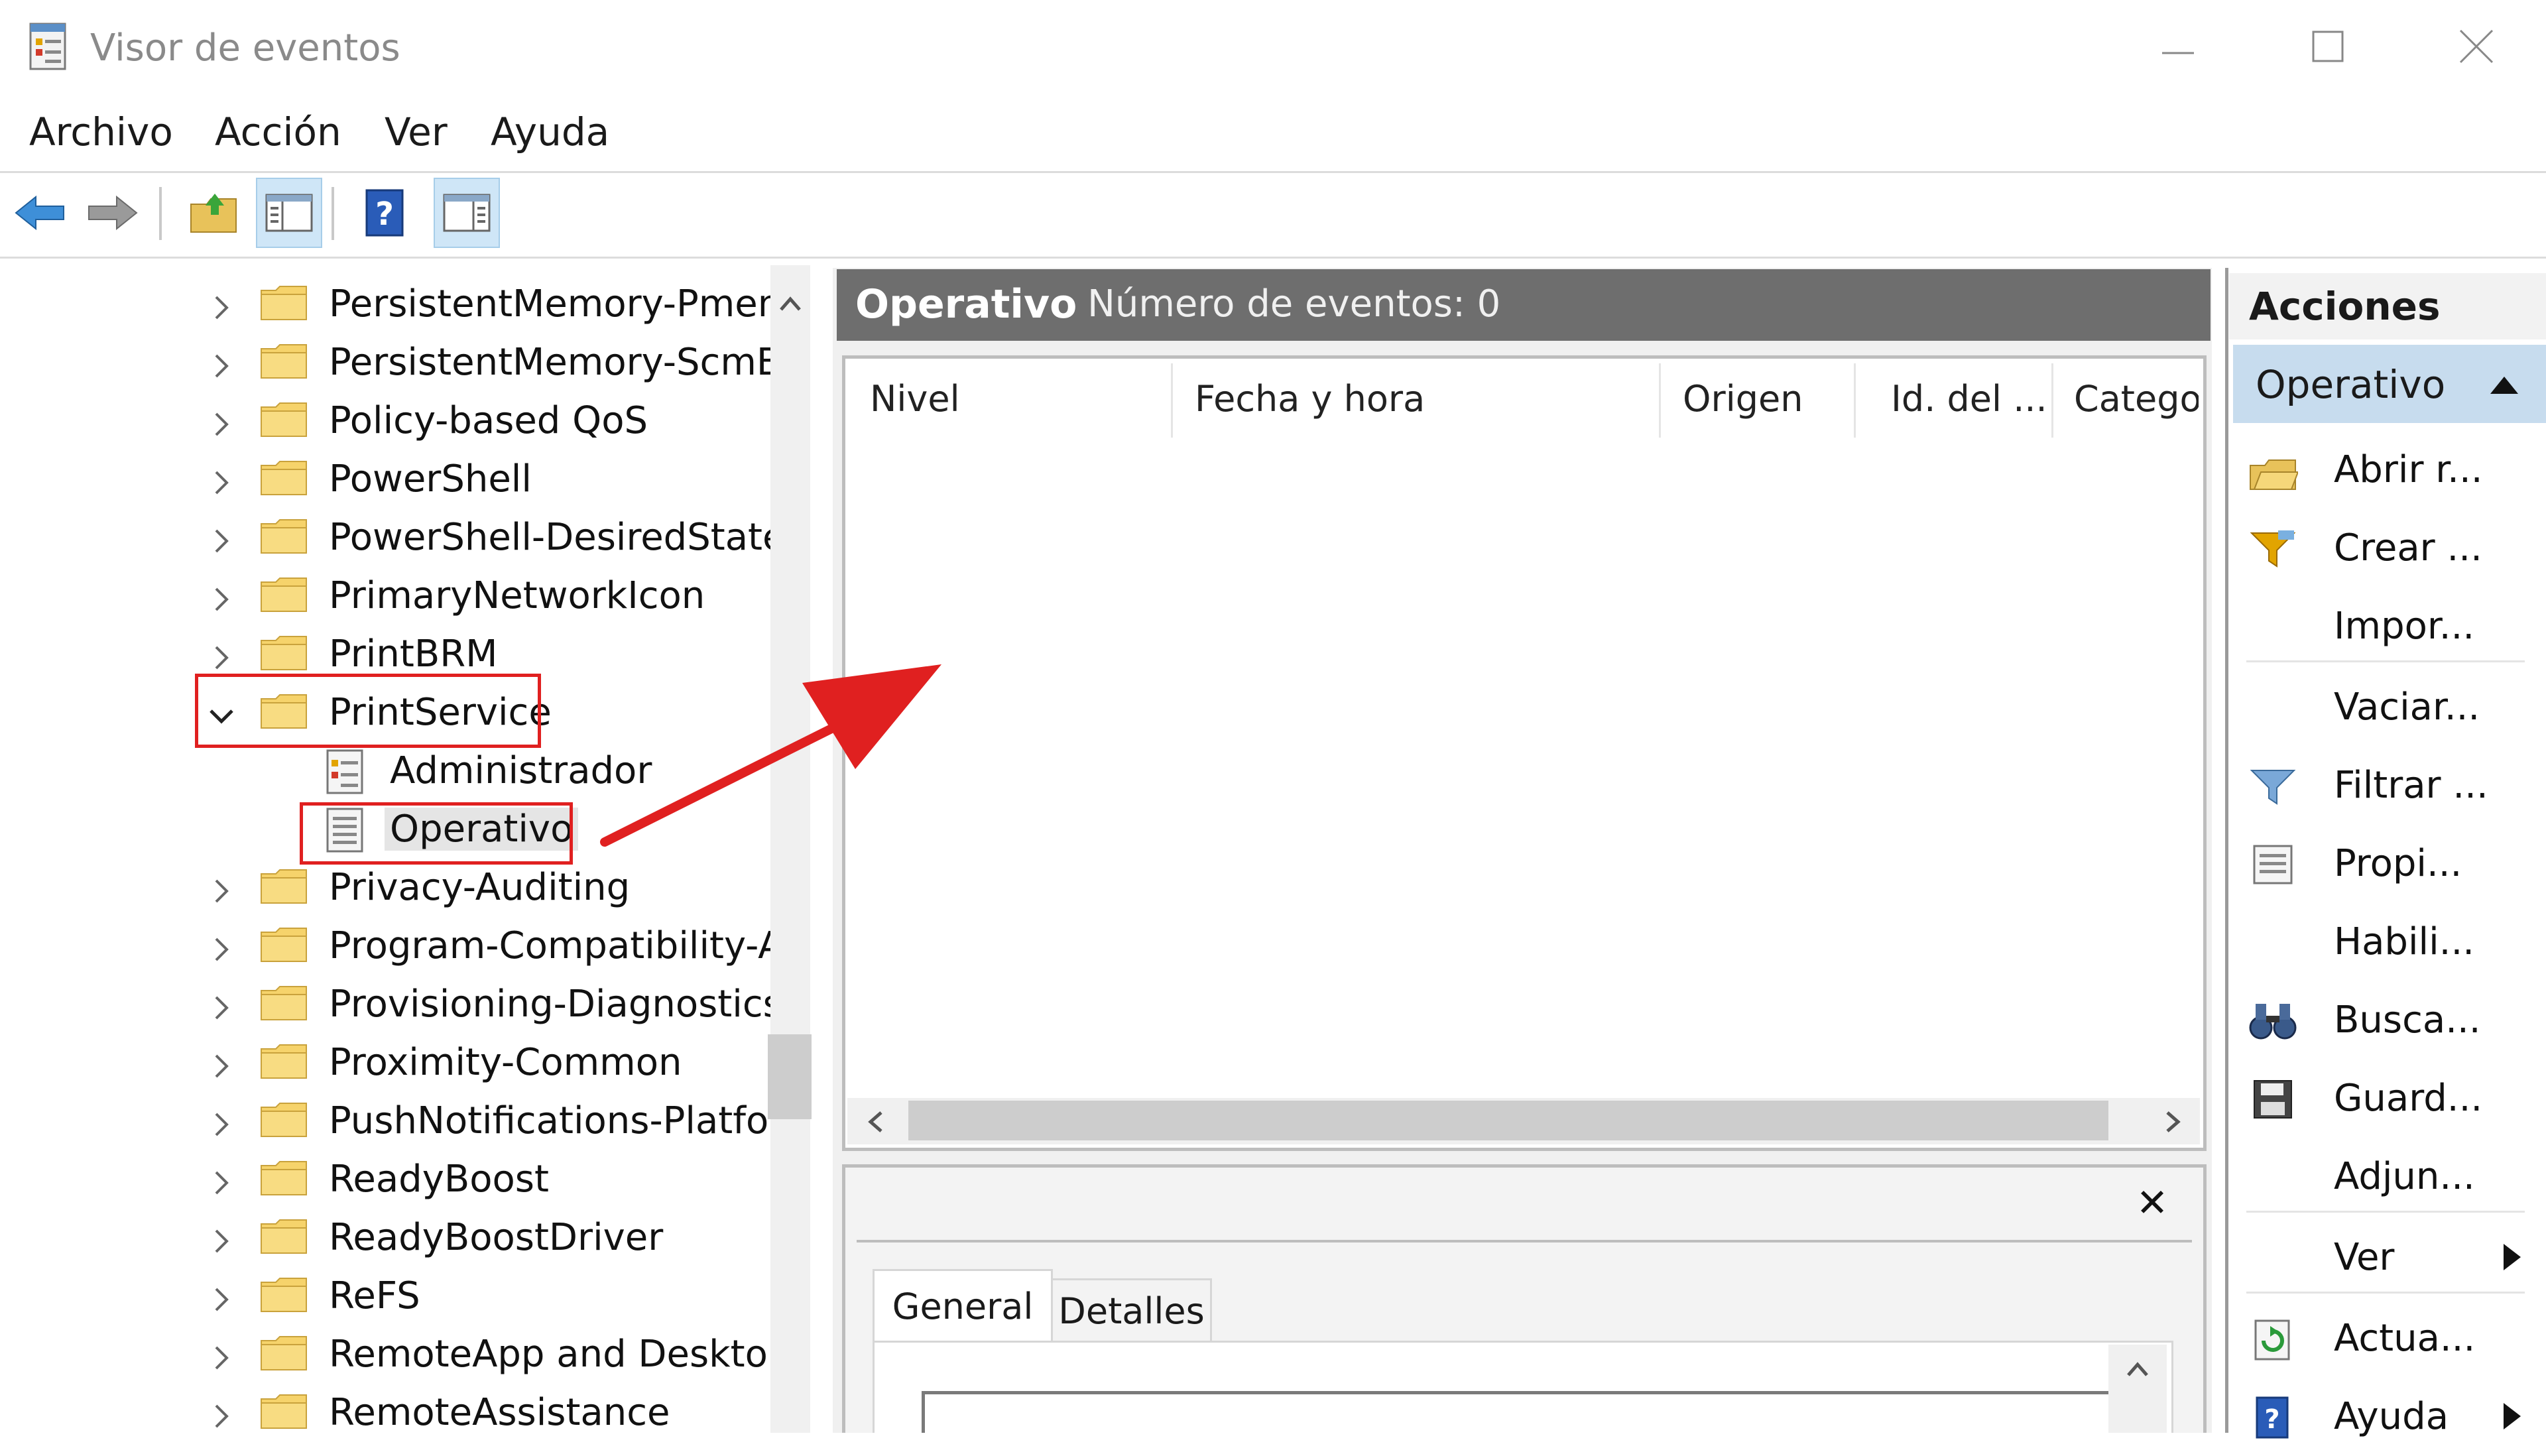  Describe the element at coordinates (387, 595) in the screenshot. I see `tree-item: PrimaryNetworkIcon` at that location.